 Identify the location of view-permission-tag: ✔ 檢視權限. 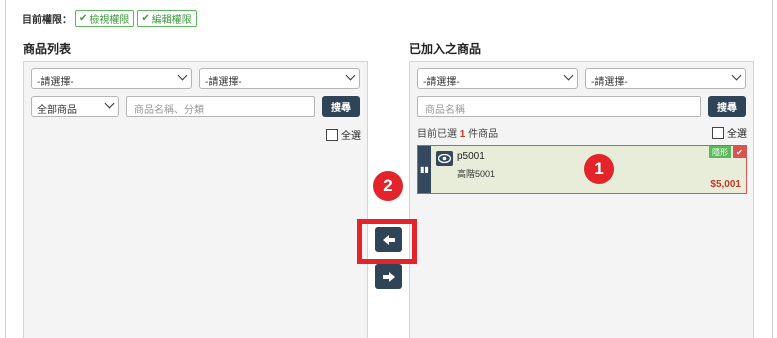
(105, 18).